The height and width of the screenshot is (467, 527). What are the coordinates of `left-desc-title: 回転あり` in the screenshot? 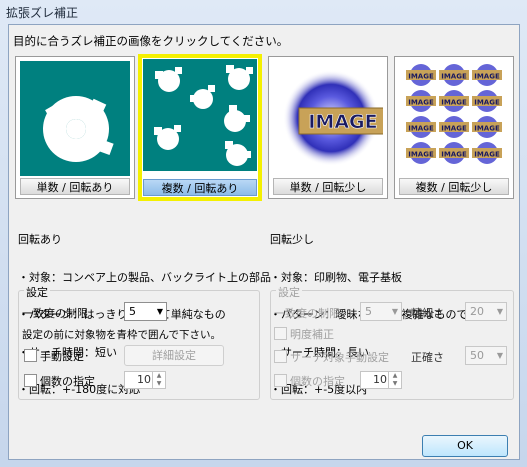 It's located at (40, 239).